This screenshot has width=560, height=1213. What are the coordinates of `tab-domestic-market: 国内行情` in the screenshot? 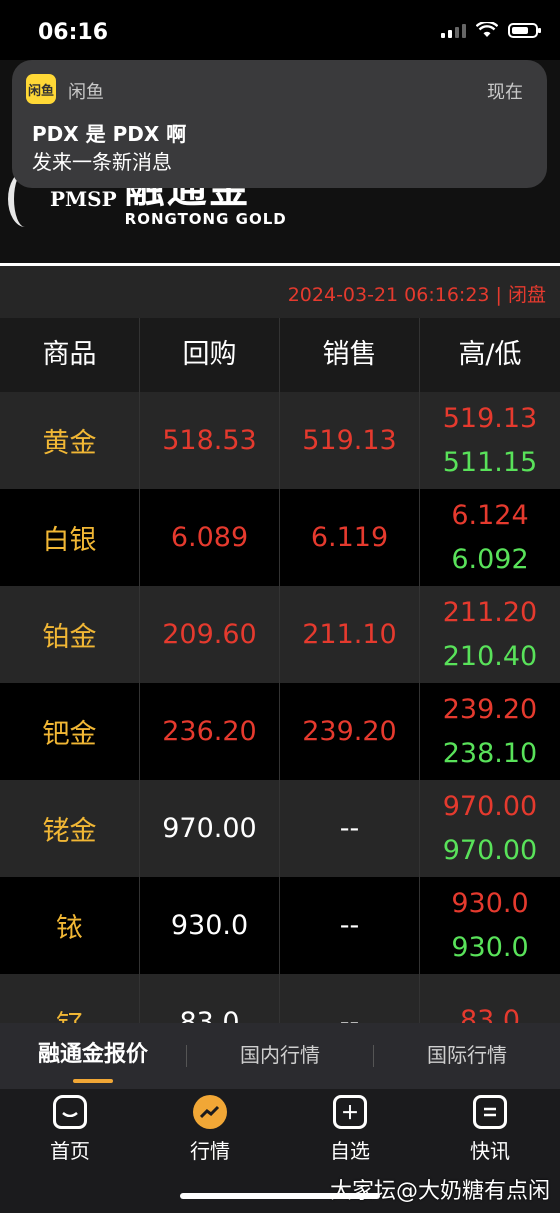 It's located at (280, 1056).